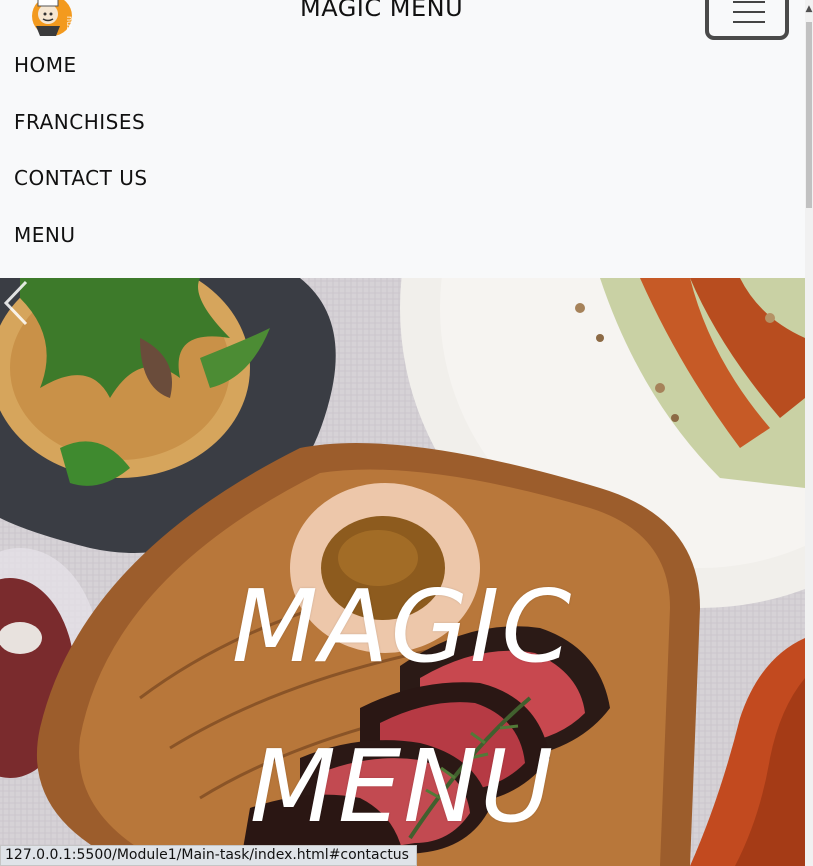 Image resolution: width=813 pixels, height=866 pixels. Describe the element at coordinates (809, 9) in the screenshot. I see `scroll-up-arrow-icon: ▲` at that location.